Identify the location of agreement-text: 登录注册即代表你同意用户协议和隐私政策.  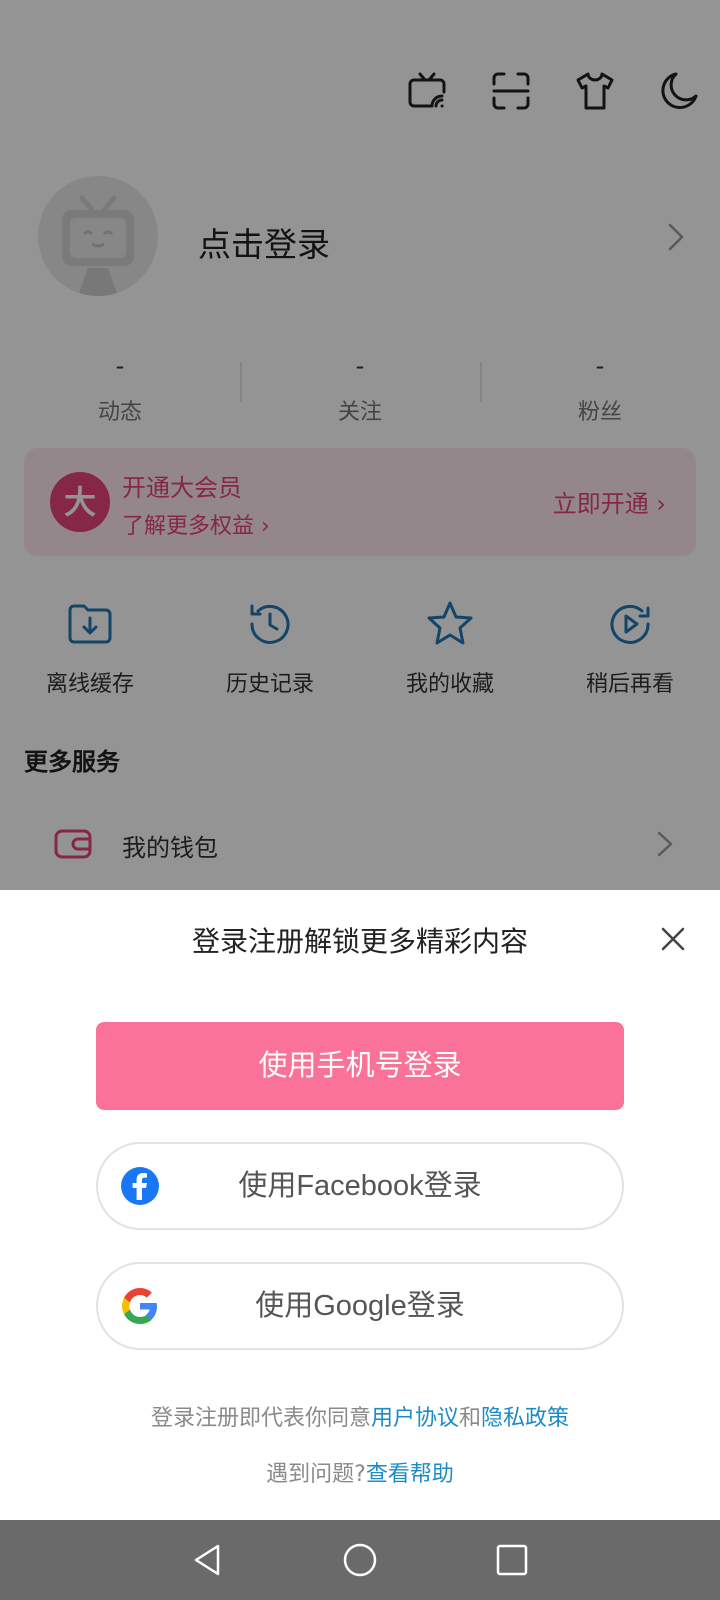
(360, 1416).